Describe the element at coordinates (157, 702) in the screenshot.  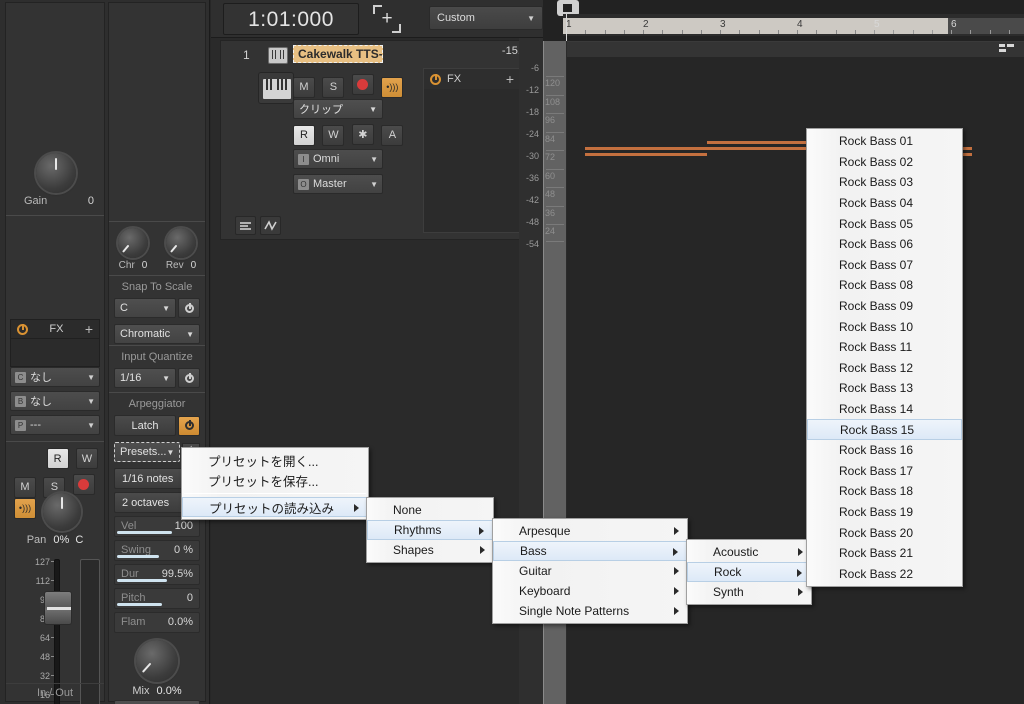
I see `arp-channel-dropdown: Ch: 1 ▼` at that location.